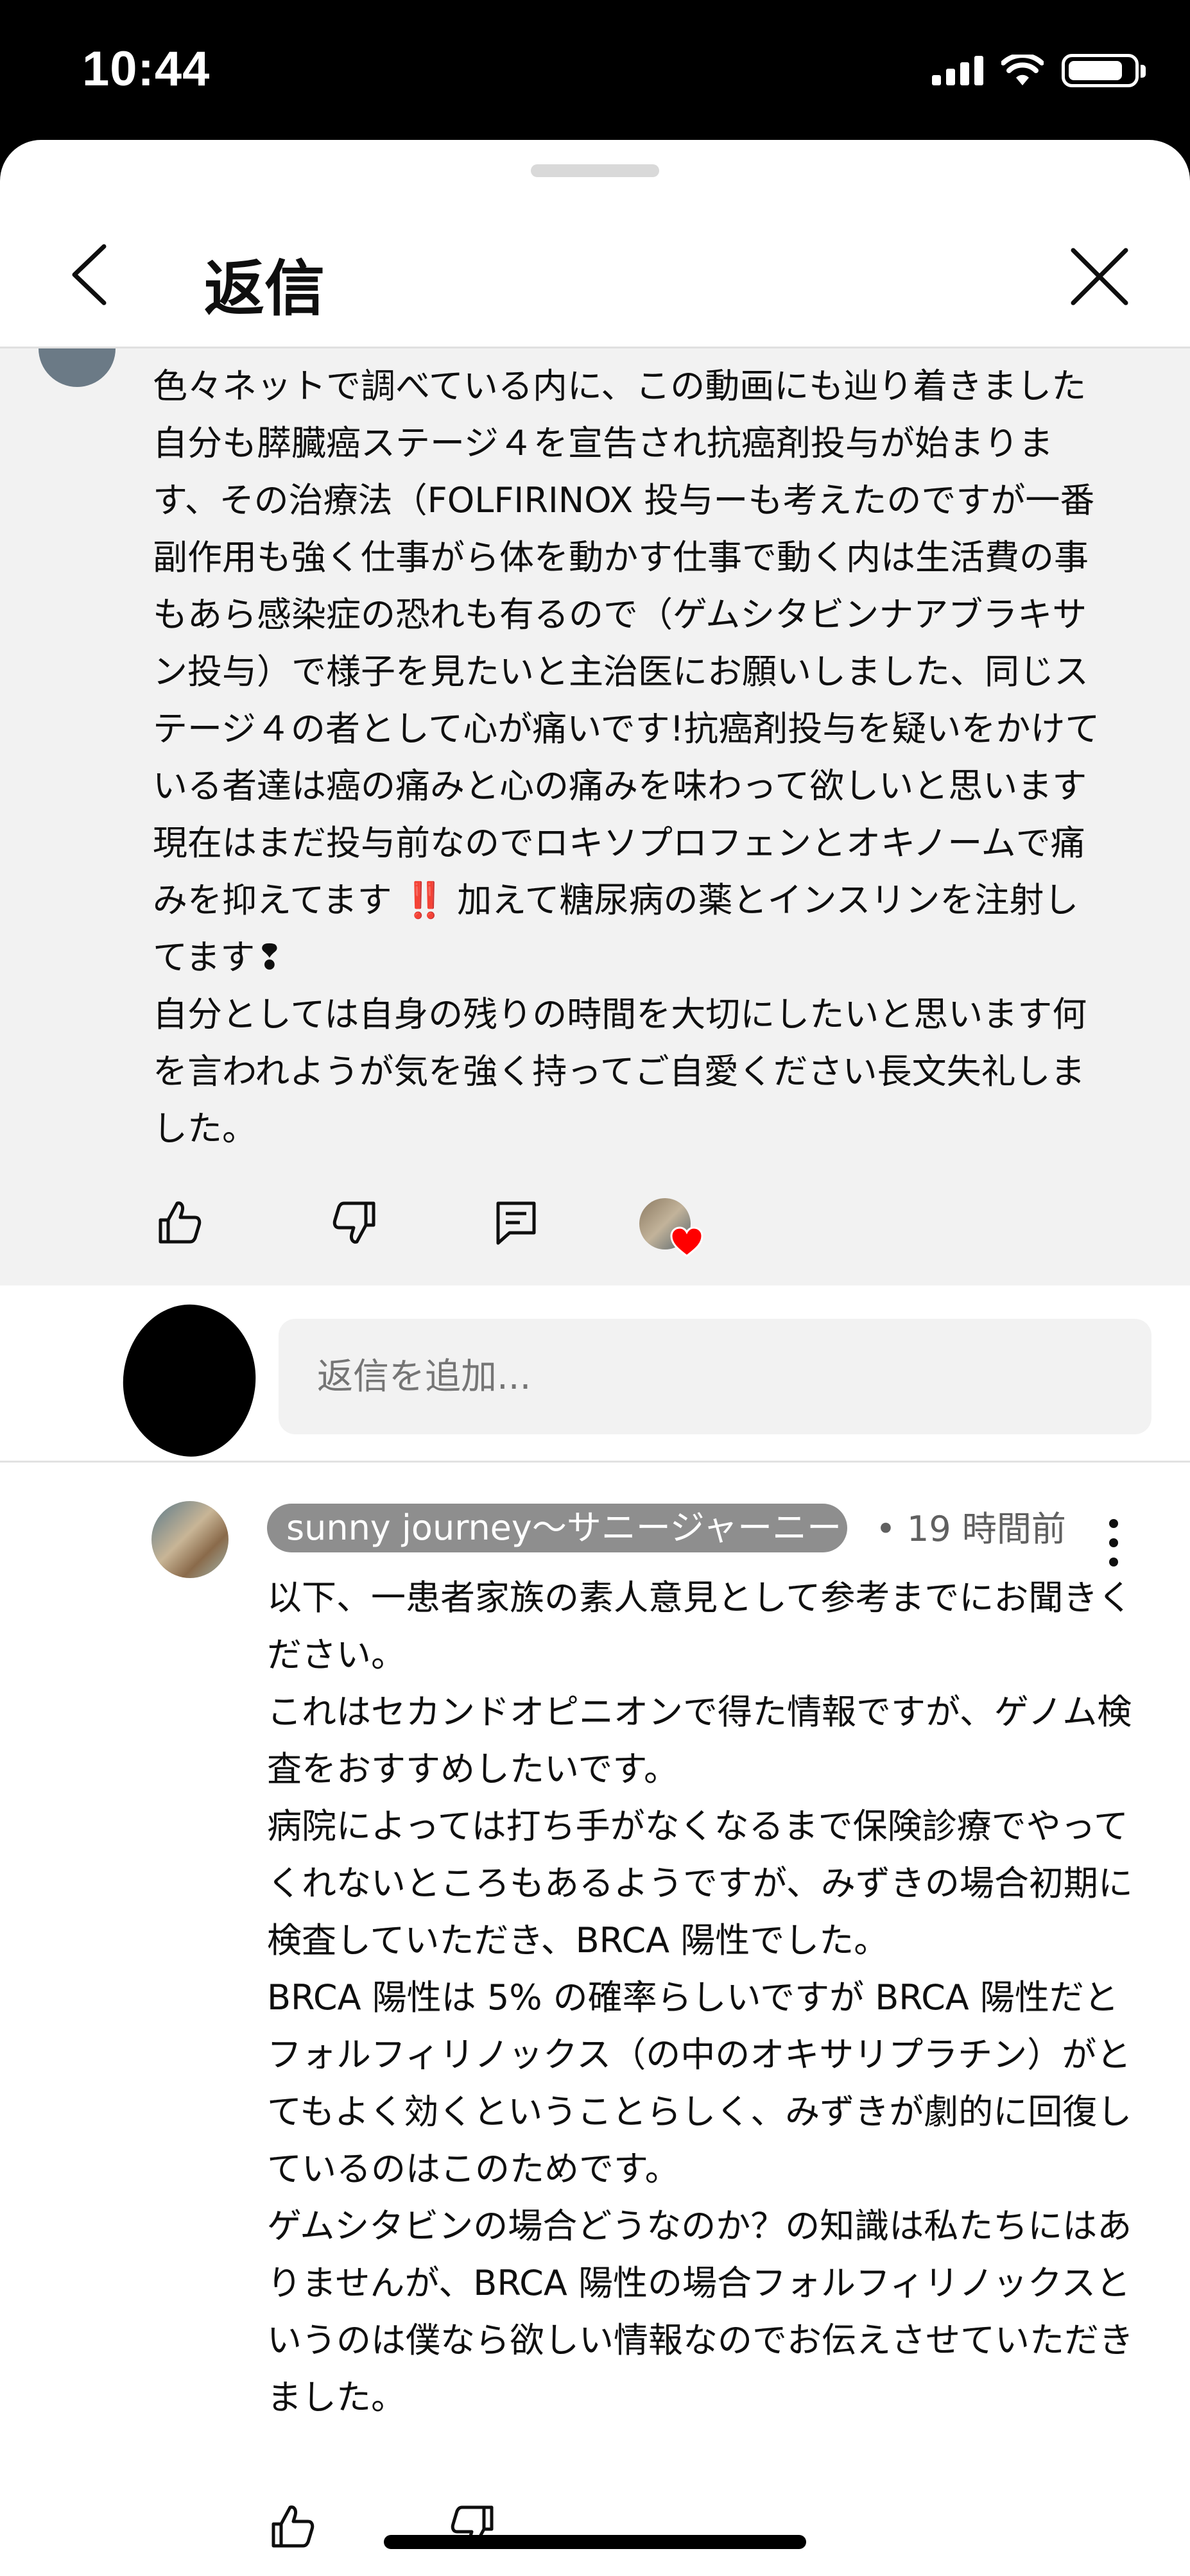 Image resolution: width=1190 pixels, height=2576 pixels. I want to click on add-reply-row, so click(595, 1375).